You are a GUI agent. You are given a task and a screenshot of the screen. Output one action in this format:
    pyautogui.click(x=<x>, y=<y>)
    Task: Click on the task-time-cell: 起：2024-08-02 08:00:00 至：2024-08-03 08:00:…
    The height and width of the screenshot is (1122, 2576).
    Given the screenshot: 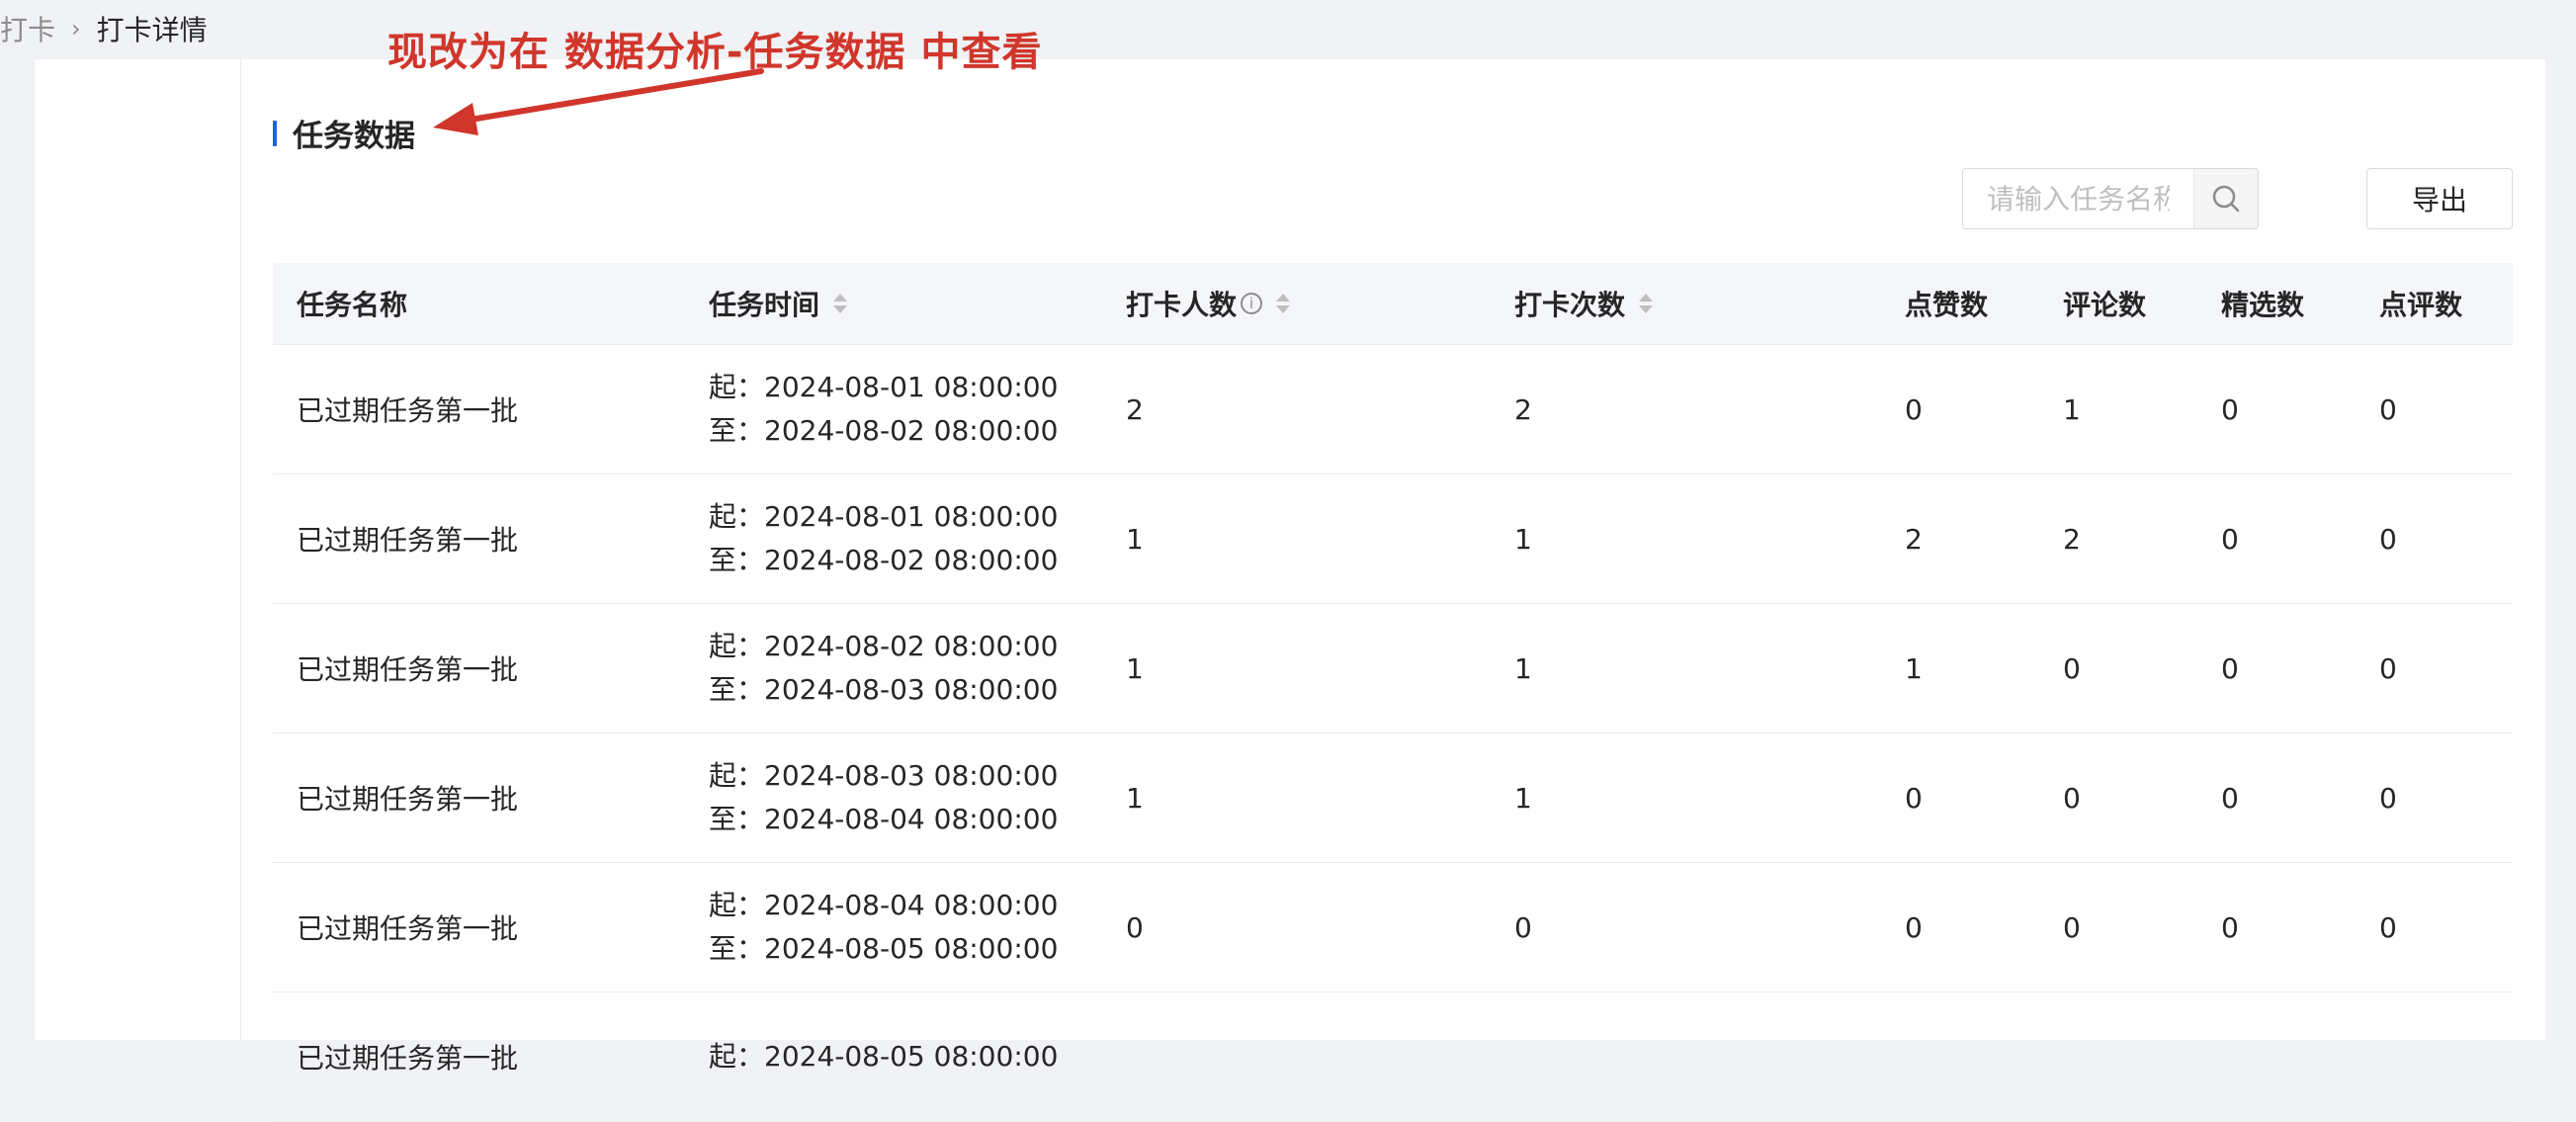 What is the action you would take?
    pyautogui.click(x=905, y=668)
    